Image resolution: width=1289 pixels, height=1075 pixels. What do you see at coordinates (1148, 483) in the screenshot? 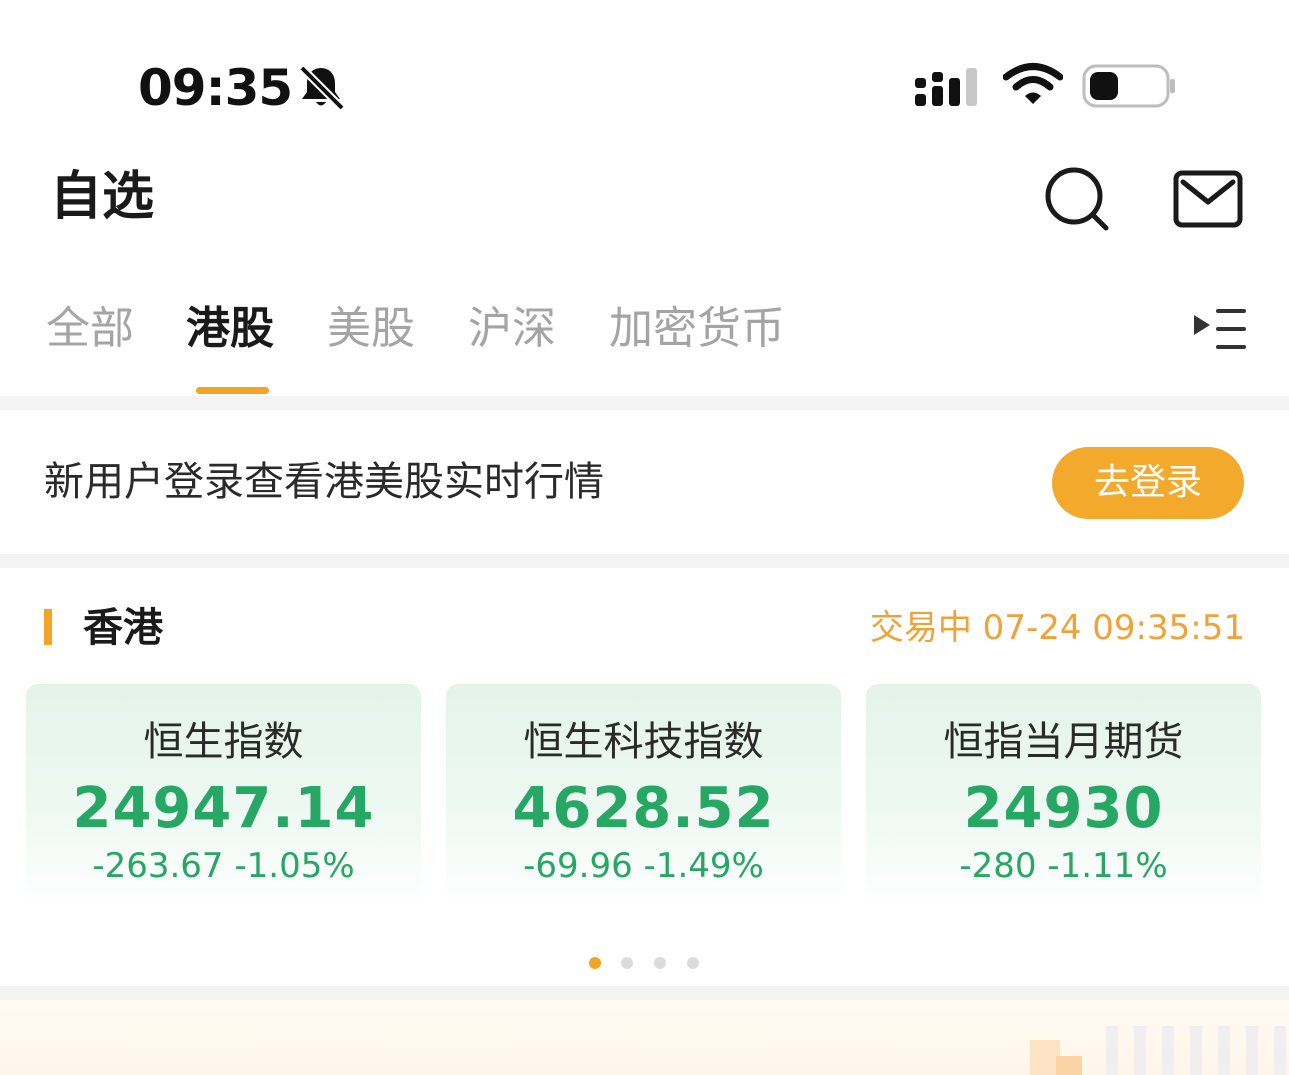
I see `login-button: 去登录` at bounding box center [1148, 483].